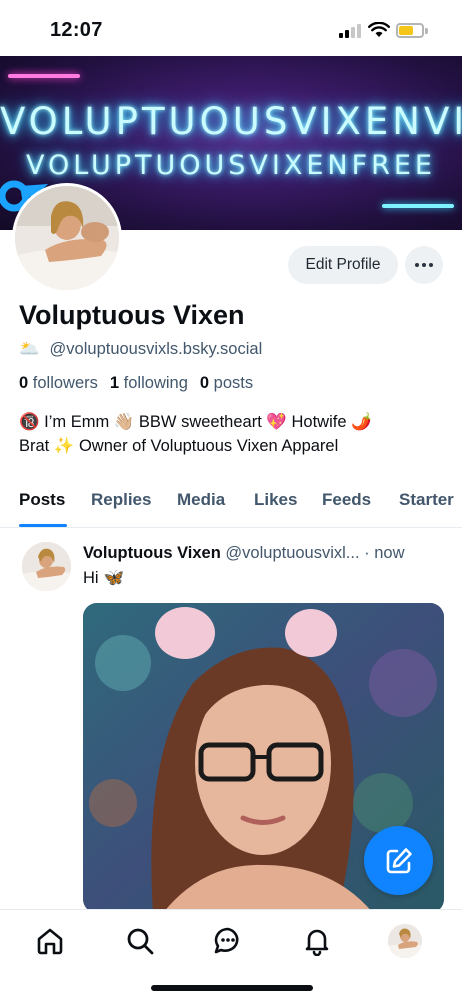 This screenshot has width=462, height=1000. I want to click on nav-profile-avatar, so click(405, 941).